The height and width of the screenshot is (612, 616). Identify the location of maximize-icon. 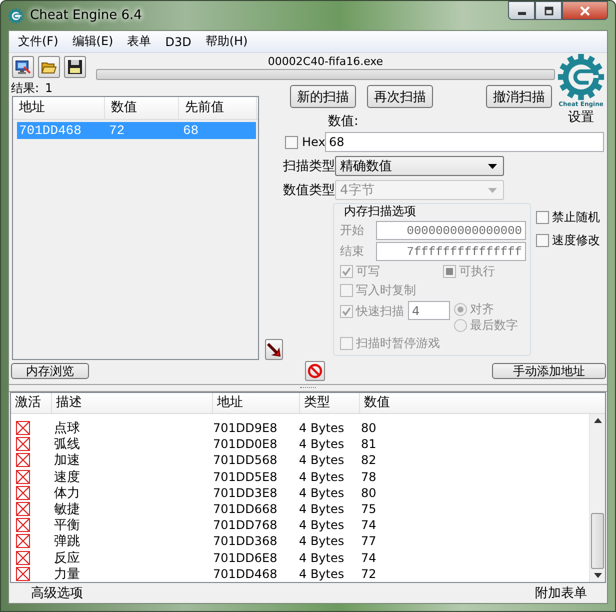
(549, 11).